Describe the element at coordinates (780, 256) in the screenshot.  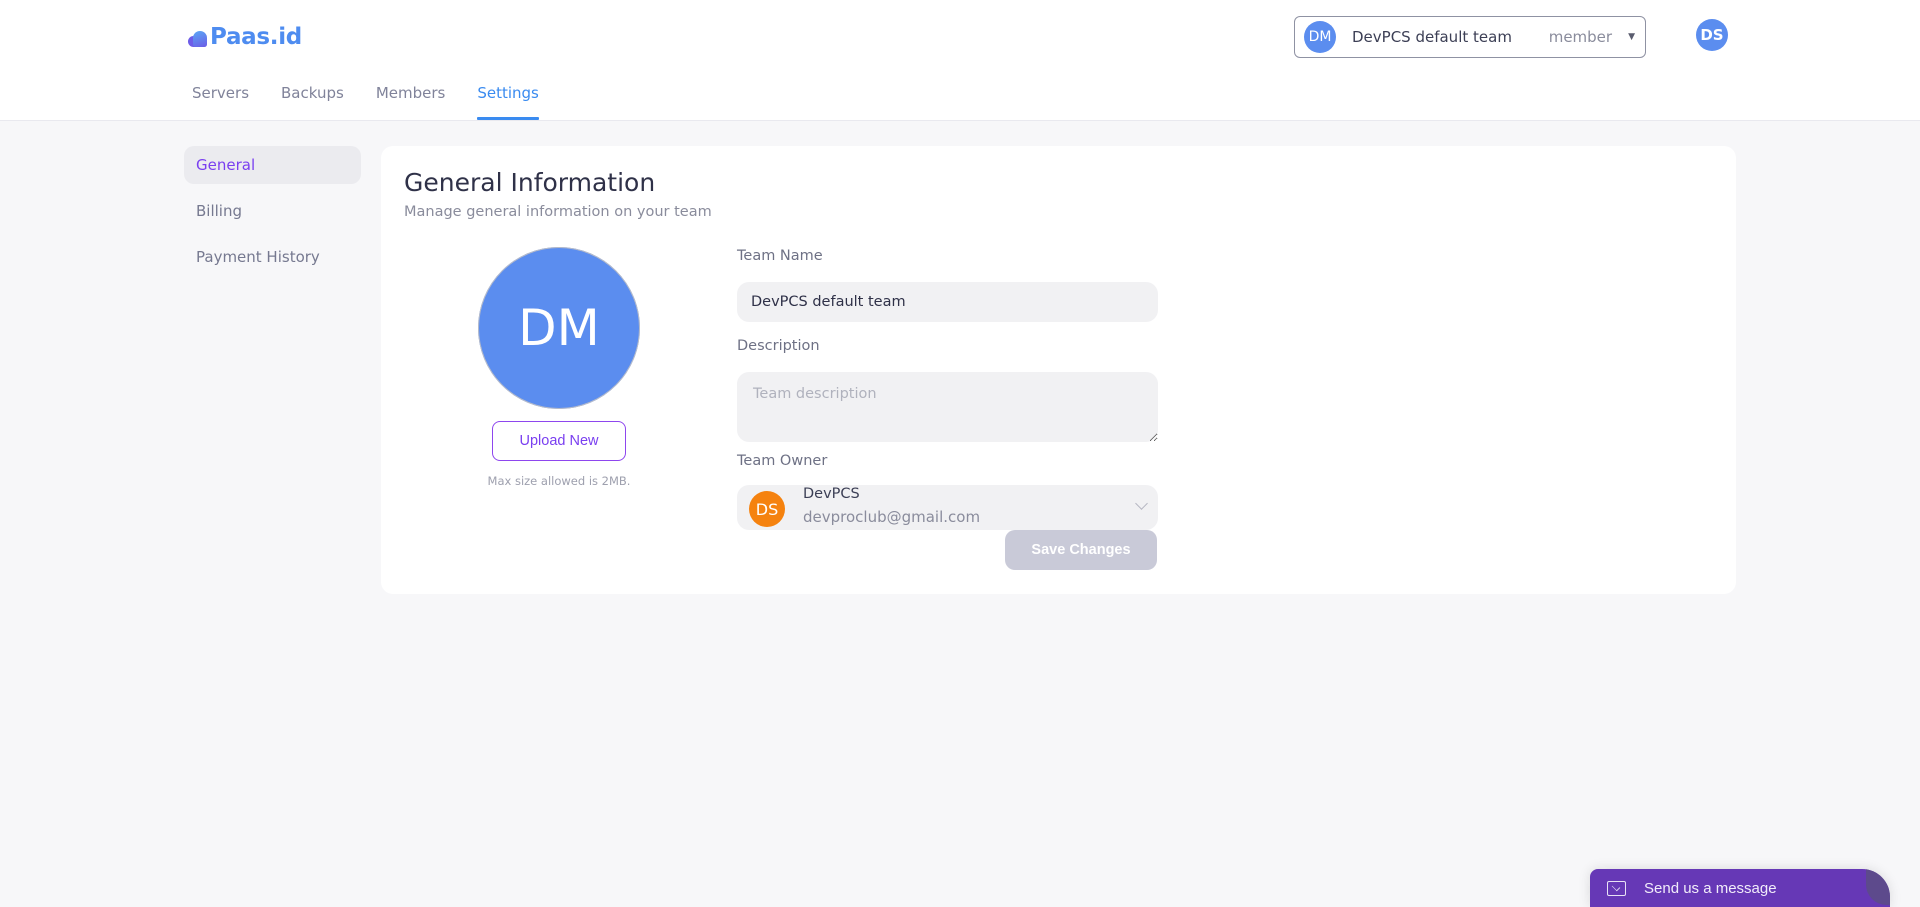
I see `team-name-label: Team Name` at that location.